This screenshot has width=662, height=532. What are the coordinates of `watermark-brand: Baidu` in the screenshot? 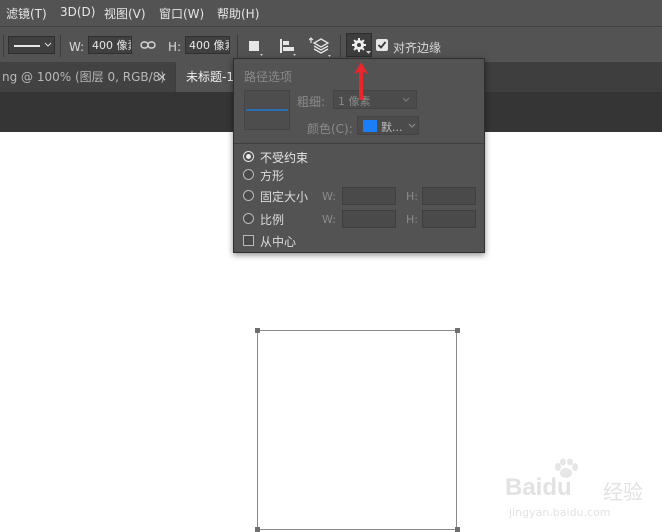 It's located at (538, 487).